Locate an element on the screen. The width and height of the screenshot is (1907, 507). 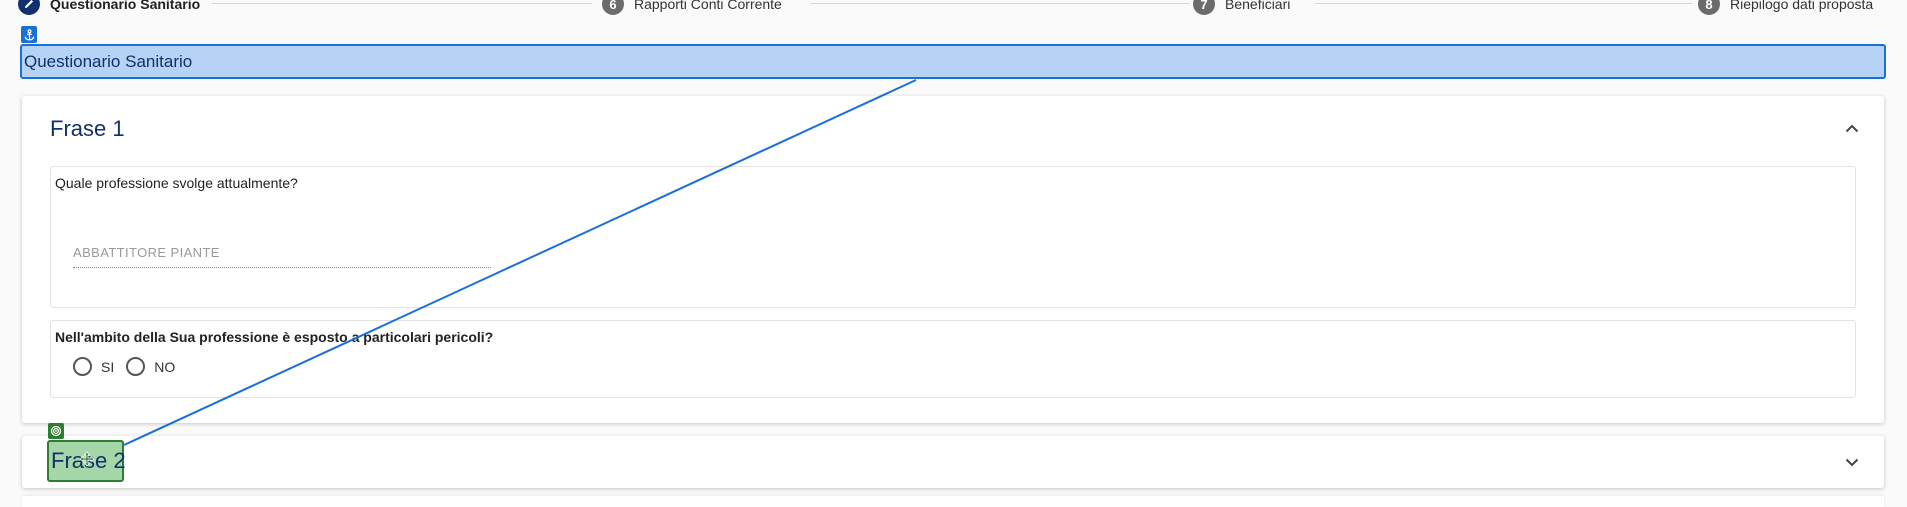
chevron-up-icon is located at coordinates (1852, 128).